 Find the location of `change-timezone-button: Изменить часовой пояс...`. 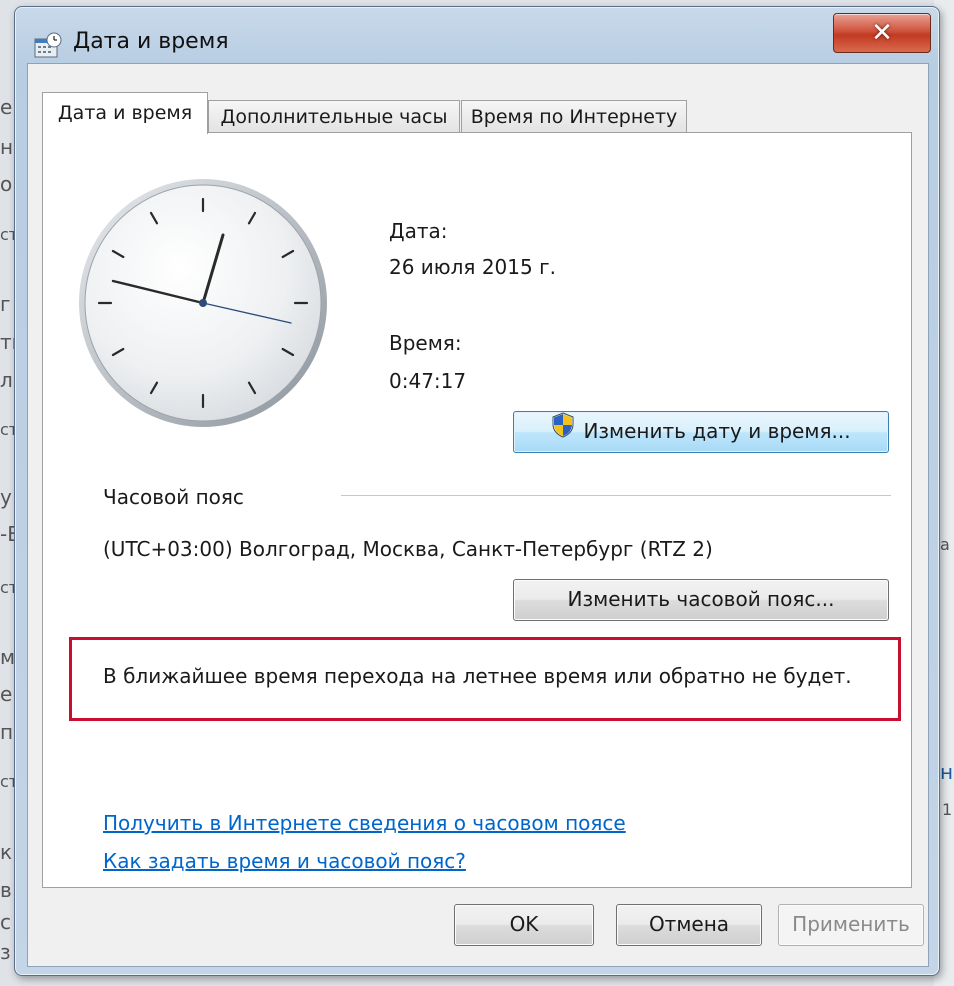

change-timezone-button: Изменить часовой пояс... is located at coordinates (701, 600).